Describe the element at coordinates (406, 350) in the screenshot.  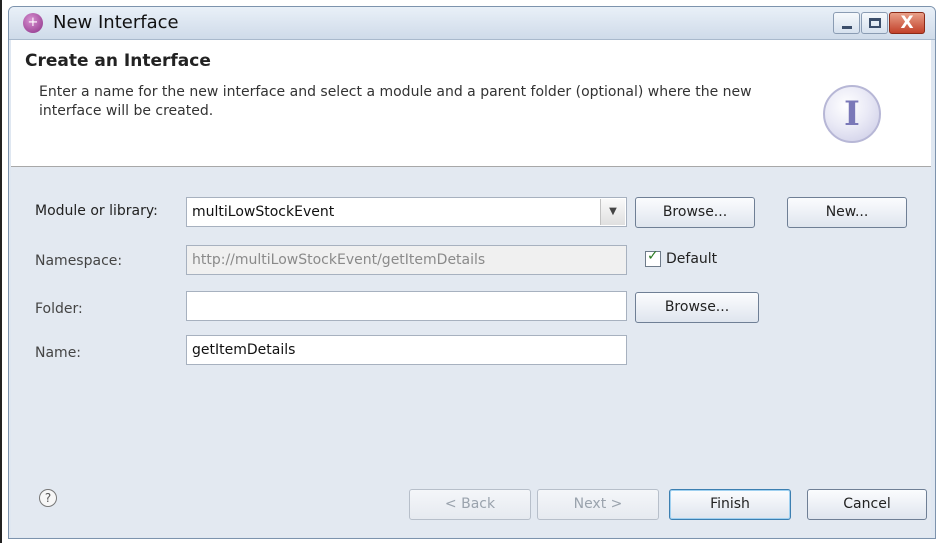
I see `name-field: getItemDetails` at that location.